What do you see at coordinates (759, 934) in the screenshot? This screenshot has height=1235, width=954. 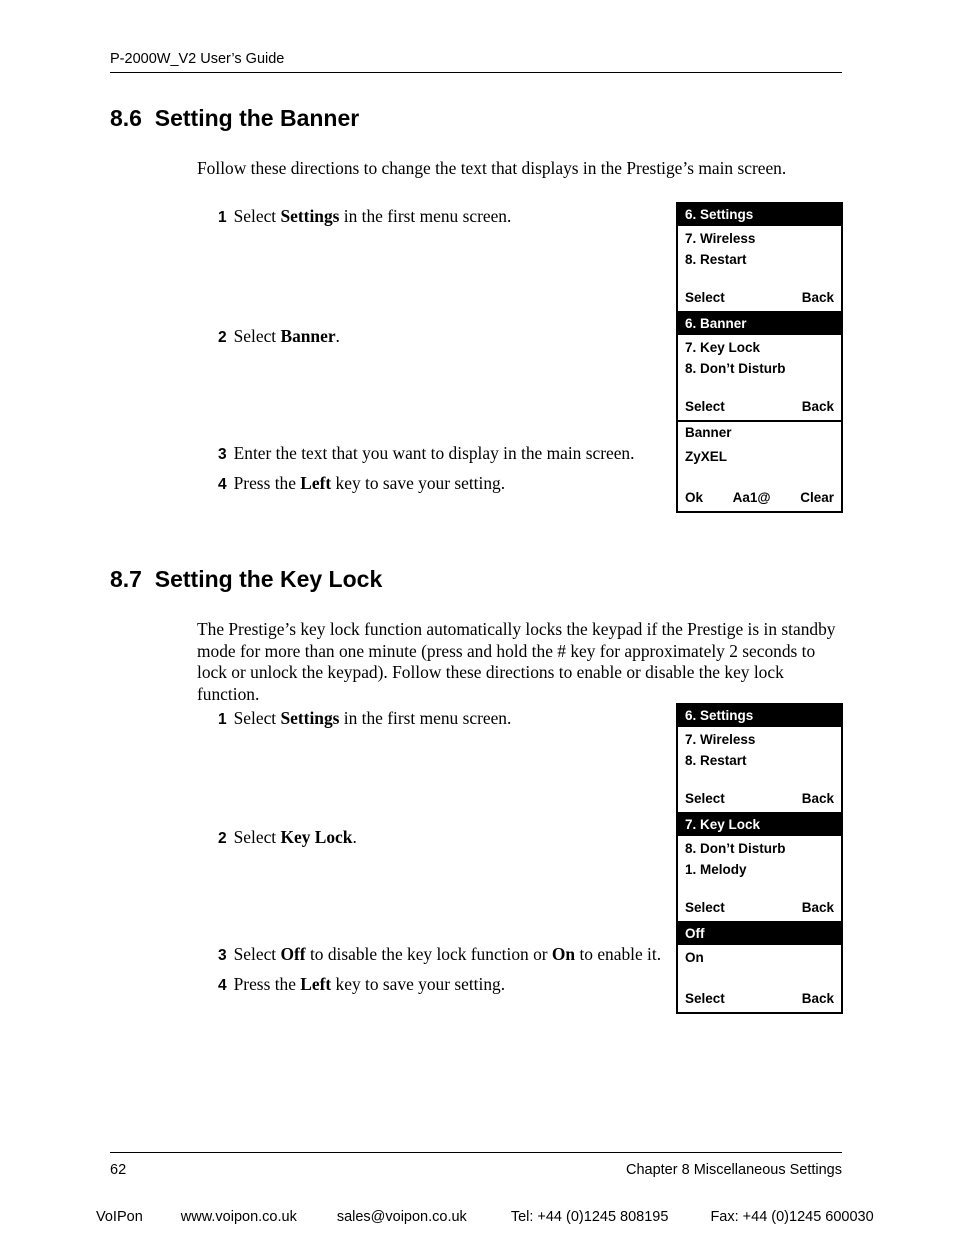 I see `screen-title-off: Off` at bounding box center [759, 934].